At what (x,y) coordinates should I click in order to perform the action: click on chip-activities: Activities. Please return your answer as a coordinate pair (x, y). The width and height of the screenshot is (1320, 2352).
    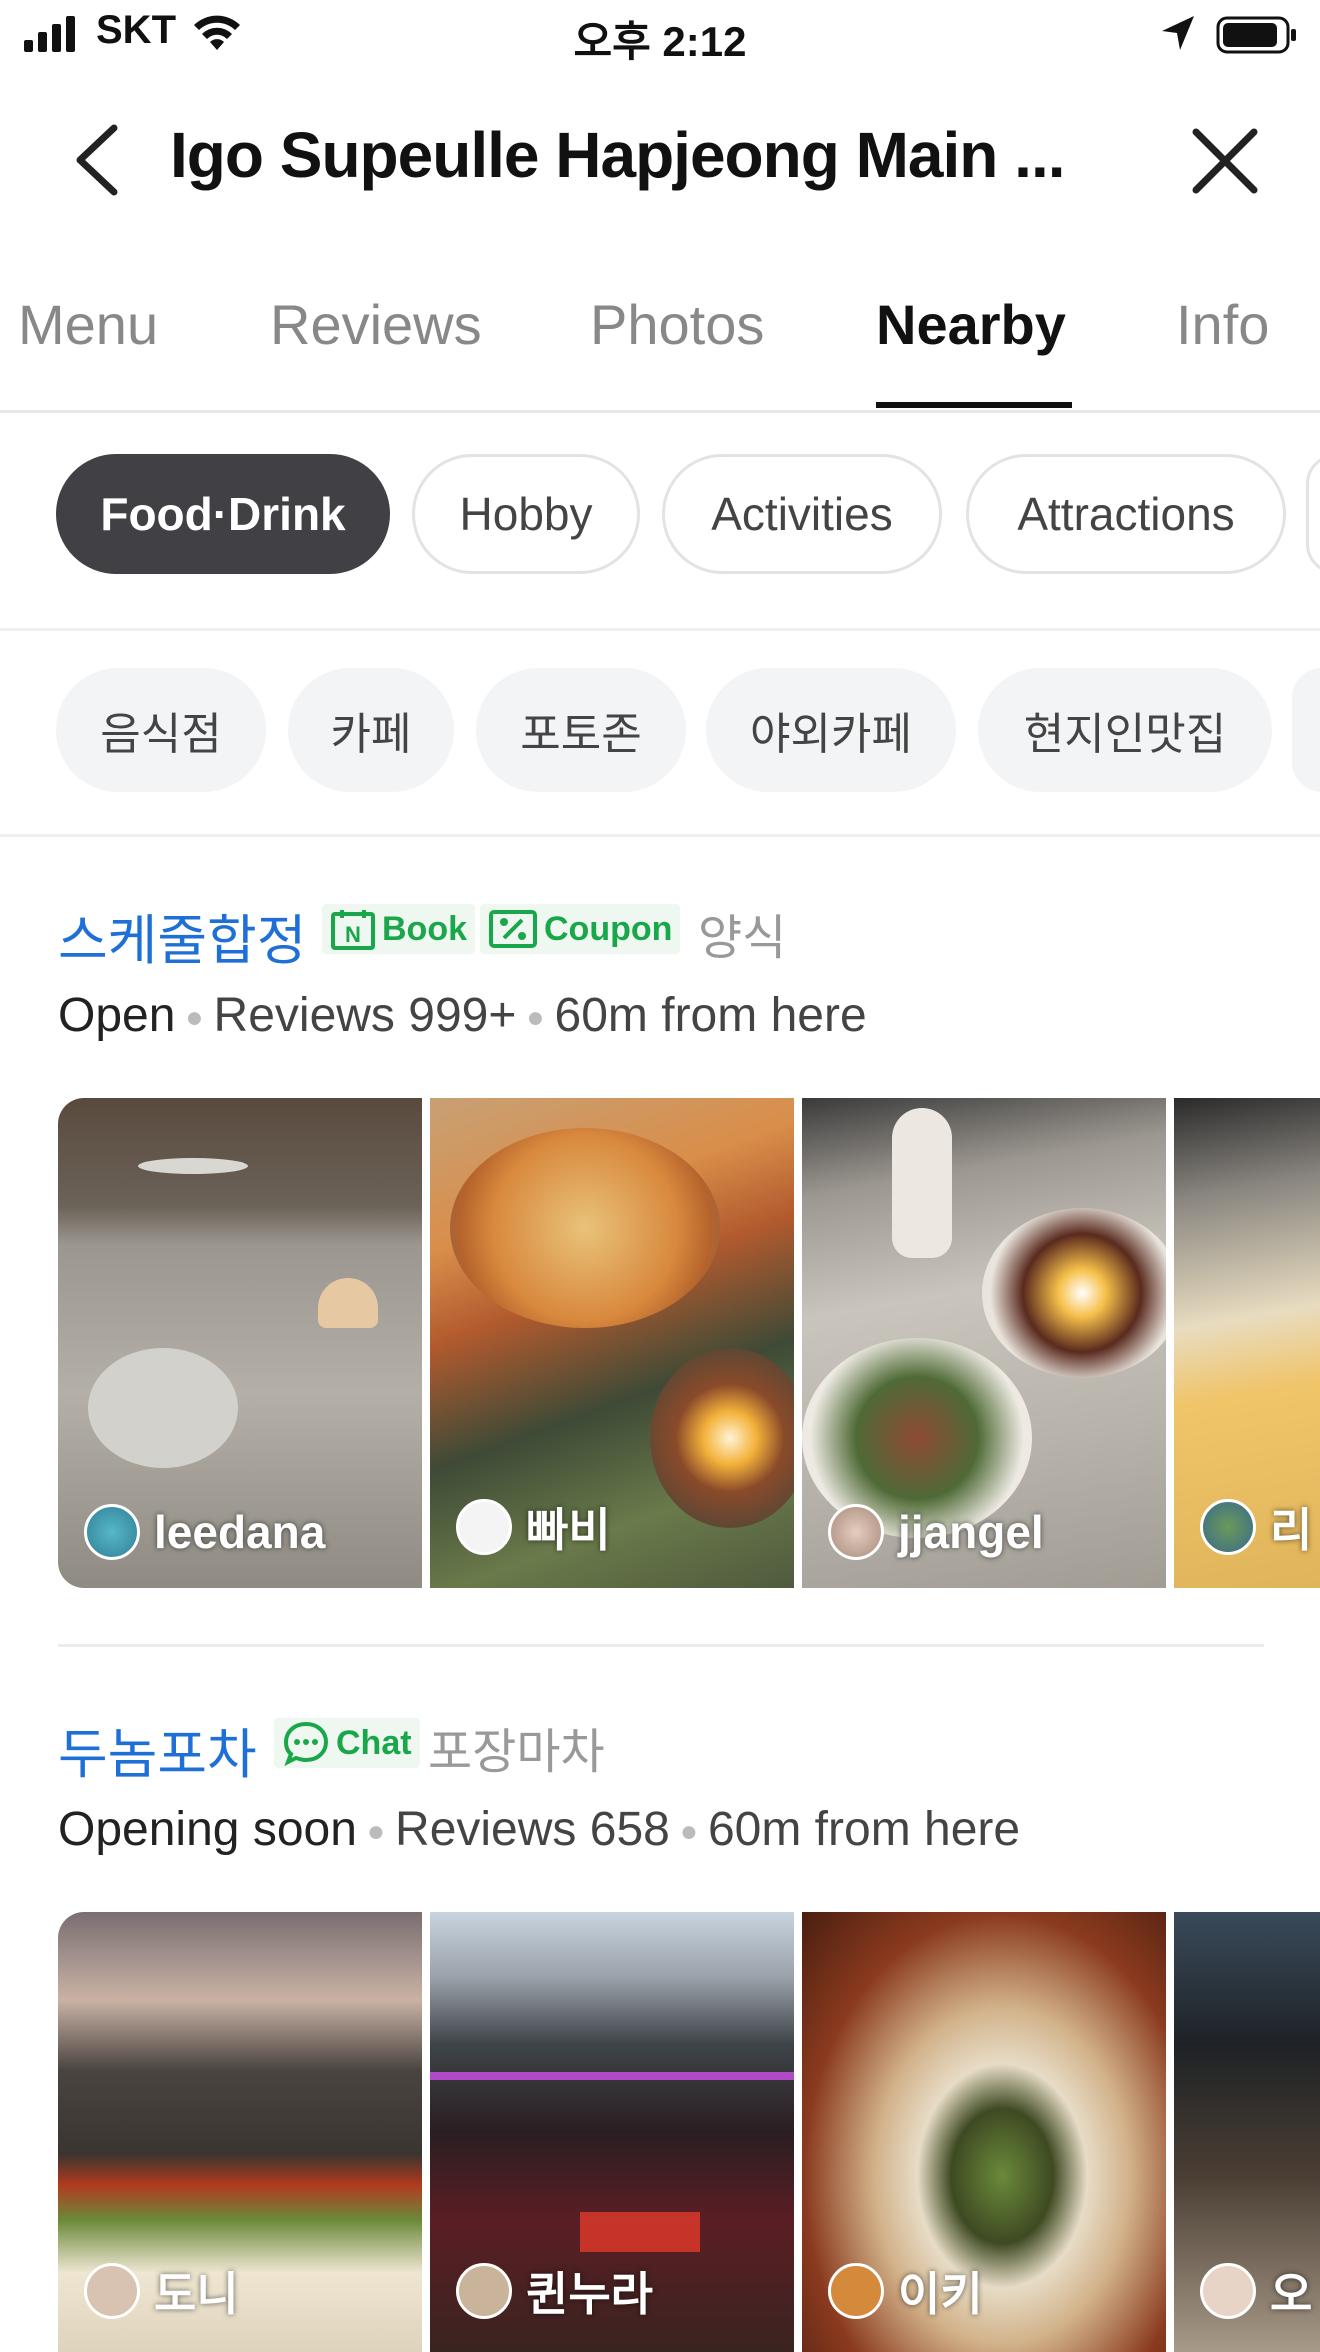
    Looking at the image, I should click on (802, 514).